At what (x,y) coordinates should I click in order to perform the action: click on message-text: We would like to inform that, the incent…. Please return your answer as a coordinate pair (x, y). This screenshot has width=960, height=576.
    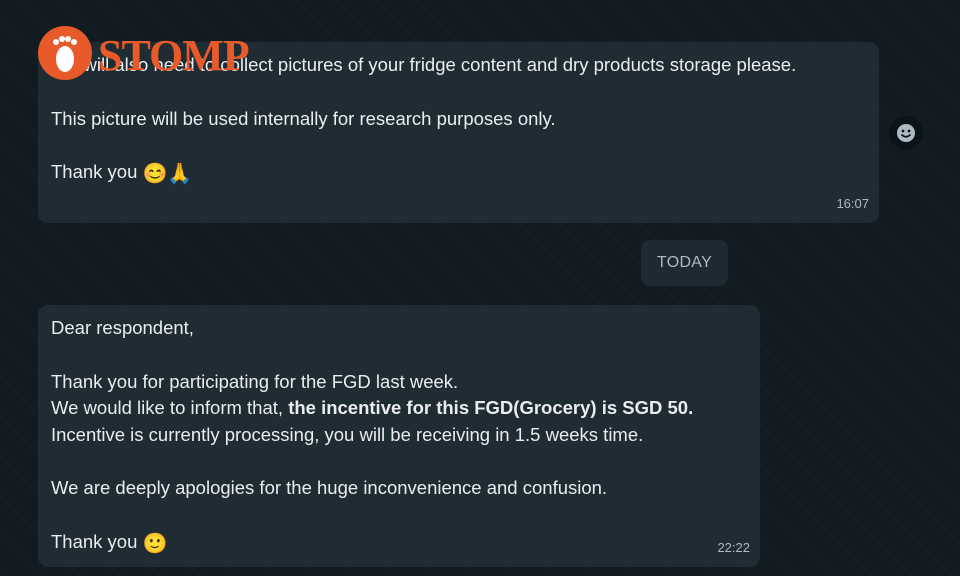
    Looking at the image, I should click on (372, 407).